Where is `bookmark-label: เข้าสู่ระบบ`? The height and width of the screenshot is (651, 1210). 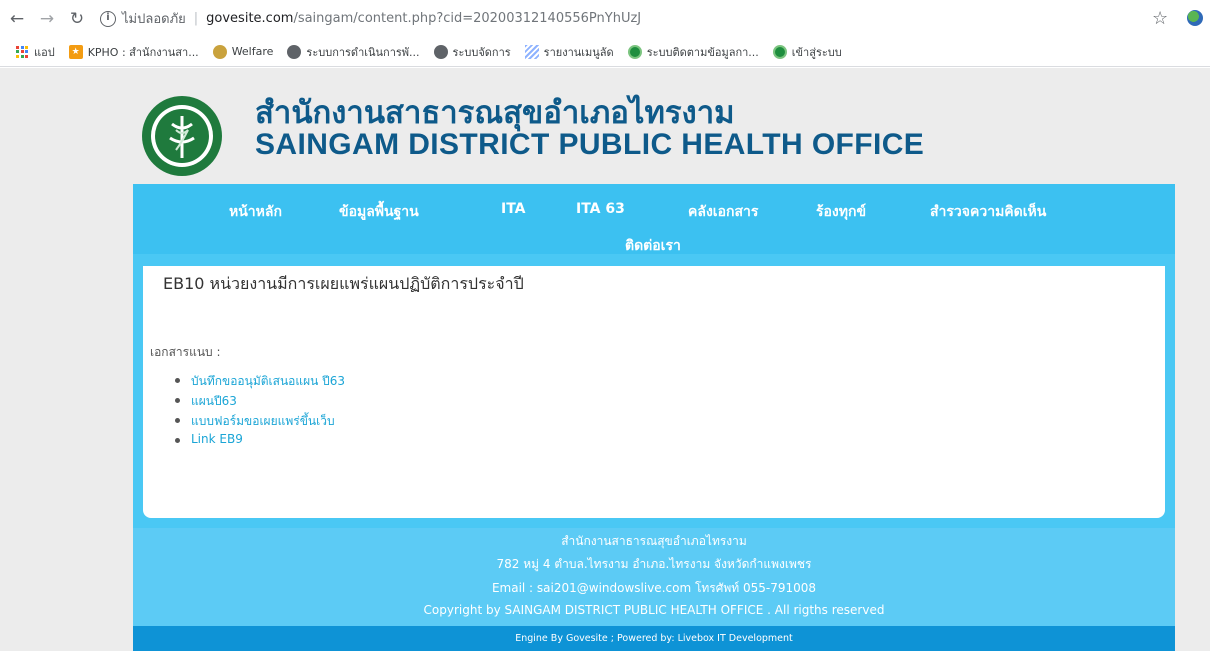 bookmark-label: เข้าสู่ระบบ is located at coordinates (816, 52).